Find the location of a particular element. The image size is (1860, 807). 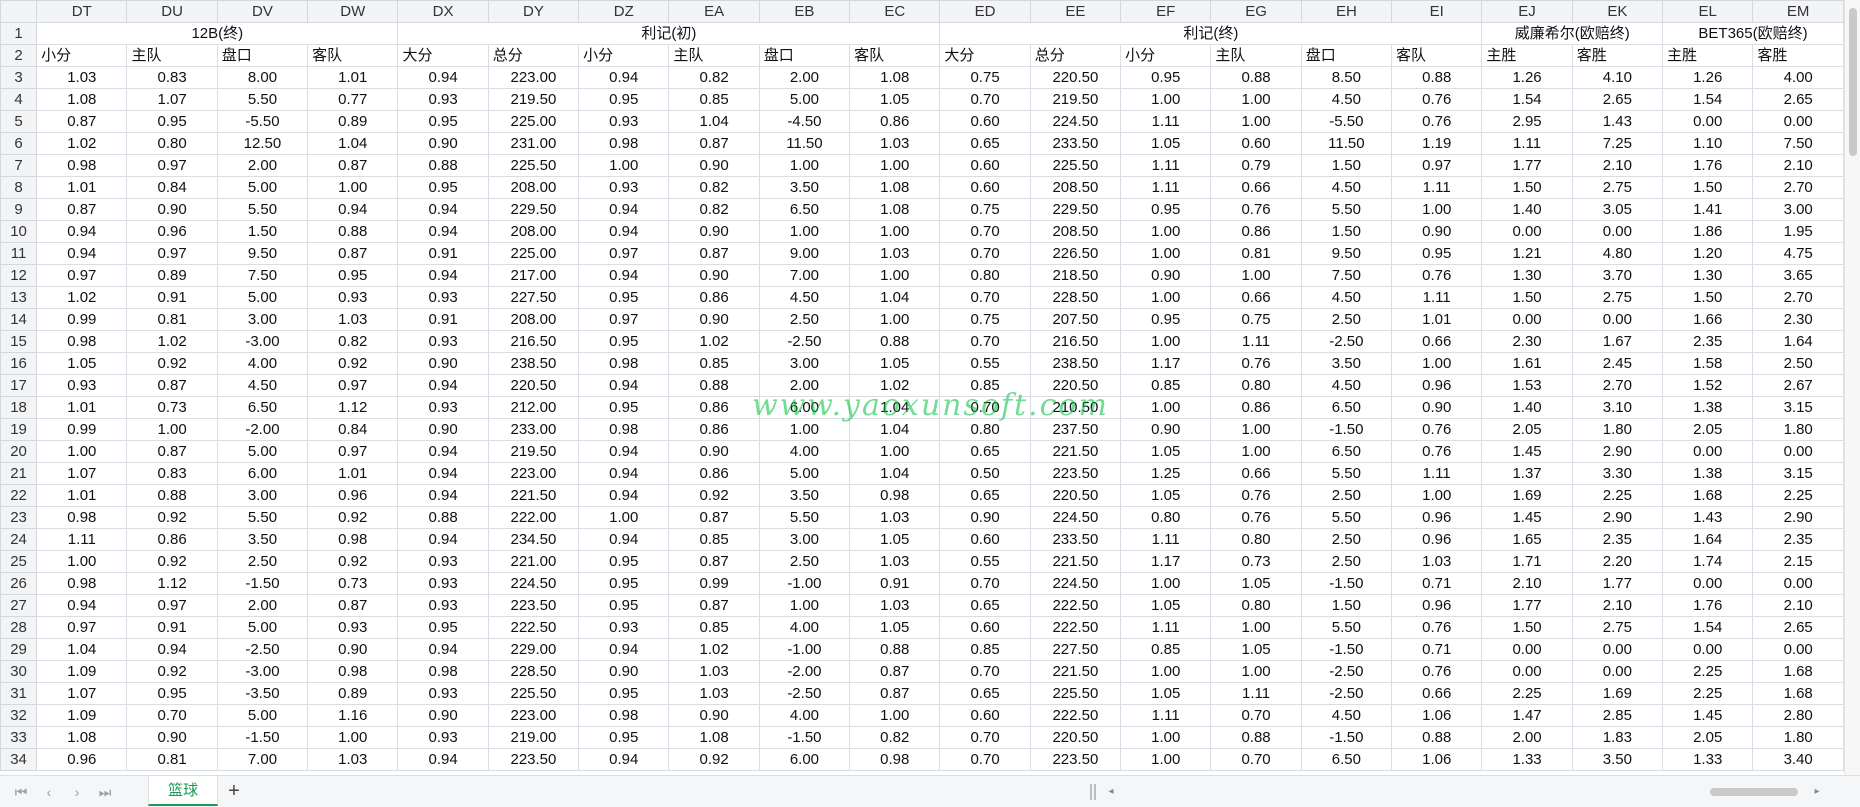

data-cell: 221.00 is located at coordinates (533, 561).